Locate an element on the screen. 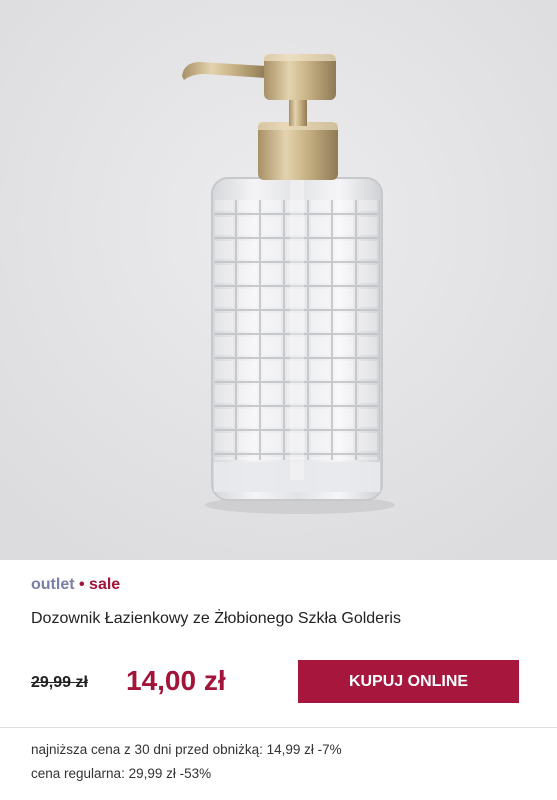  old-price: 29,99 zł is located at coordinates (59, 682).